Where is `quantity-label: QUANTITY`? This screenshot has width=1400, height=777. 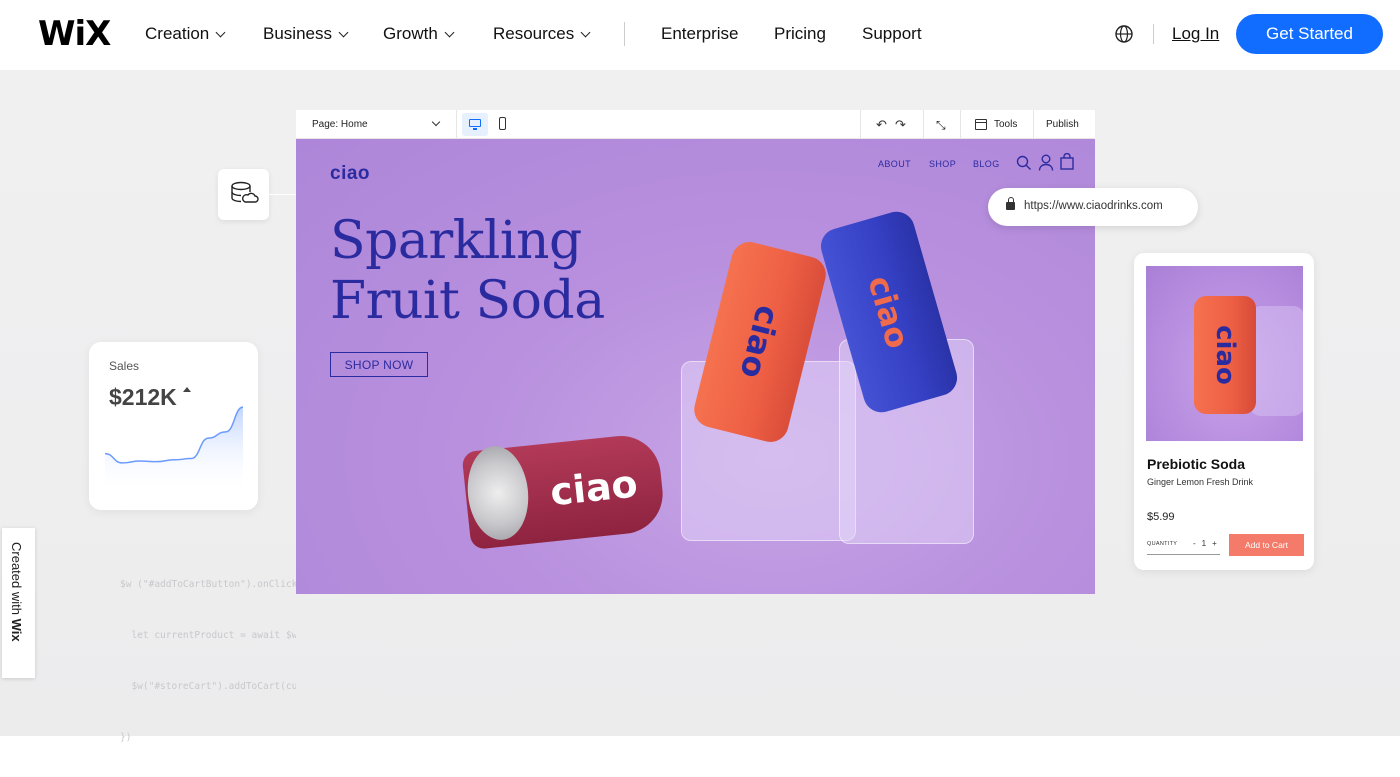
quantity-label: QUANTITY is located at coordinates (1162, 544).